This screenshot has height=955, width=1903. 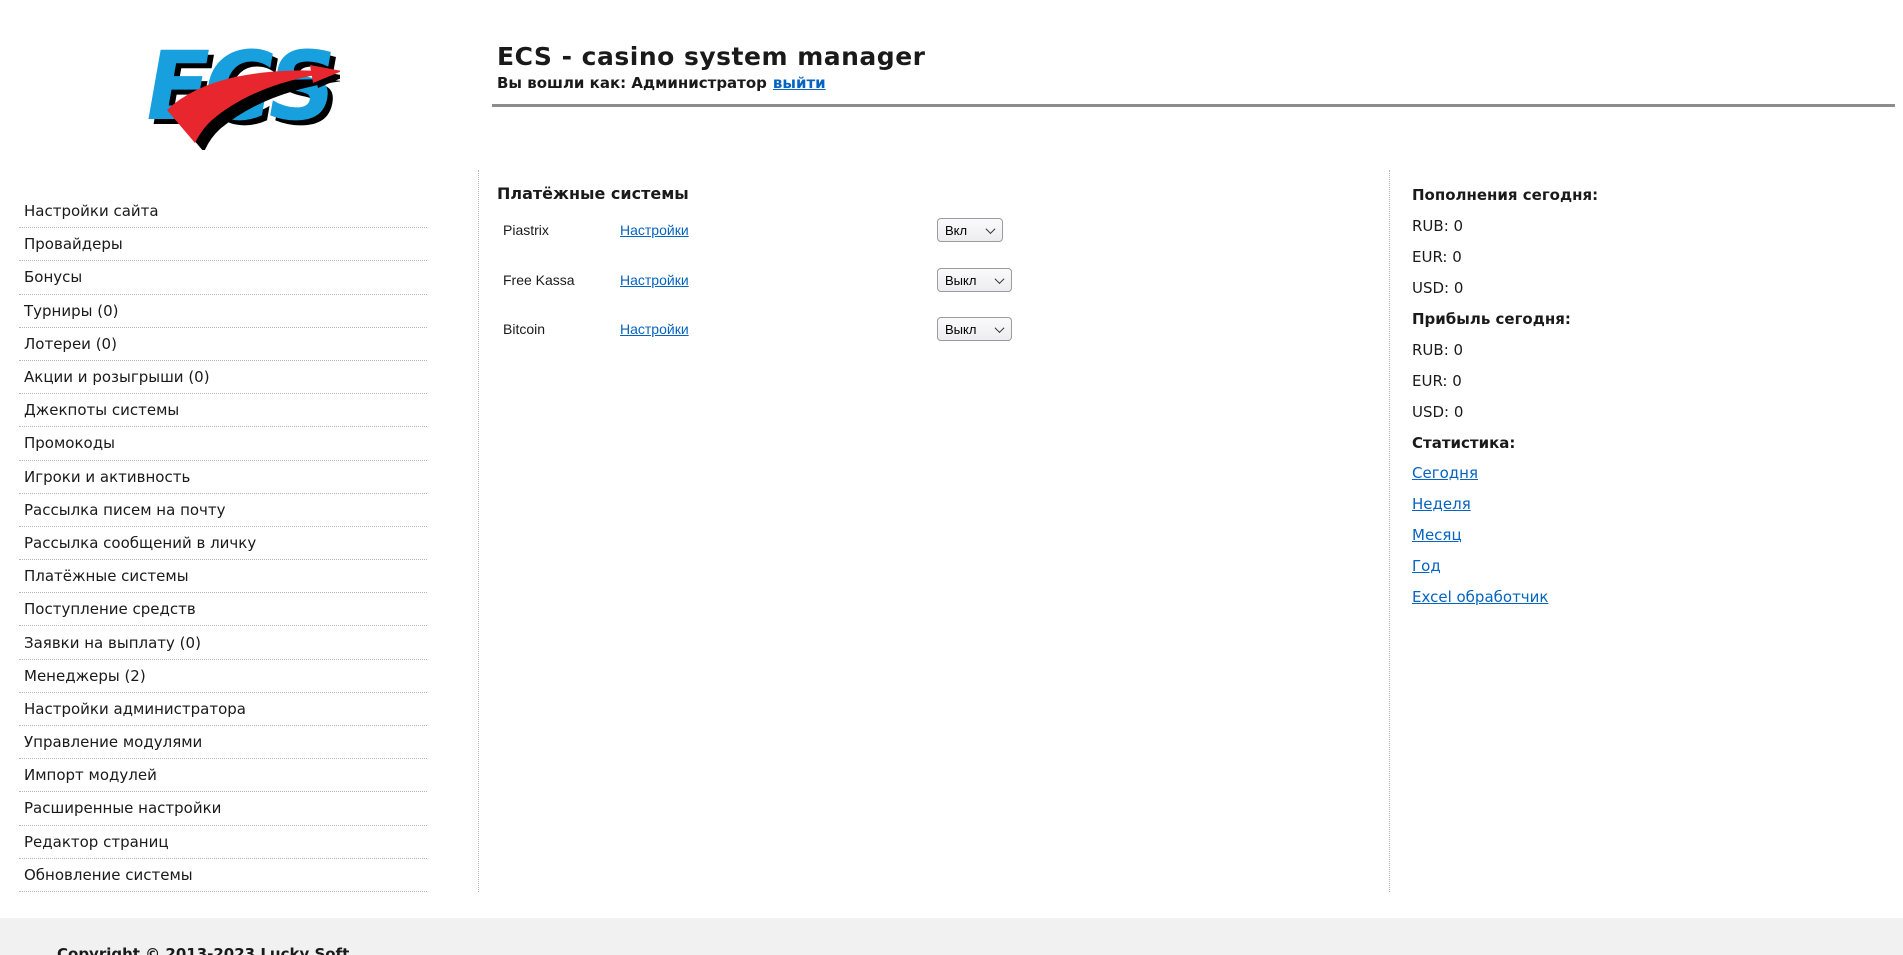 What do you see at coordinates (753, 230) in the screenshot?
I see `payment-row-piastrix: Piastrix Настройки Вкл` at bounding box center [753, 230].